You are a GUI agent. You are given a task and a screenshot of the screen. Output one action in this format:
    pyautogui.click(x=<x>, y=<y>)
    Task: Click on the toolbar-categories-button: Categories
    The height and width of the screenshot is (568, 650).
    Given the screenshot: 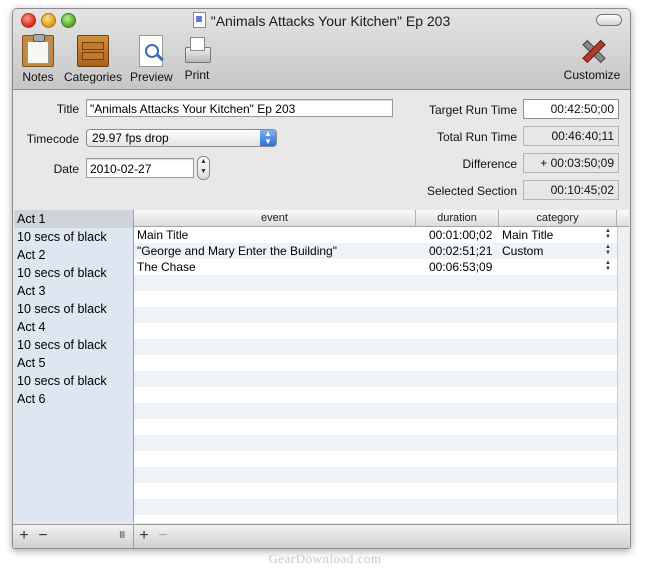 What is the action you would take?
    pyautogui.click(x=93, y=59)
    